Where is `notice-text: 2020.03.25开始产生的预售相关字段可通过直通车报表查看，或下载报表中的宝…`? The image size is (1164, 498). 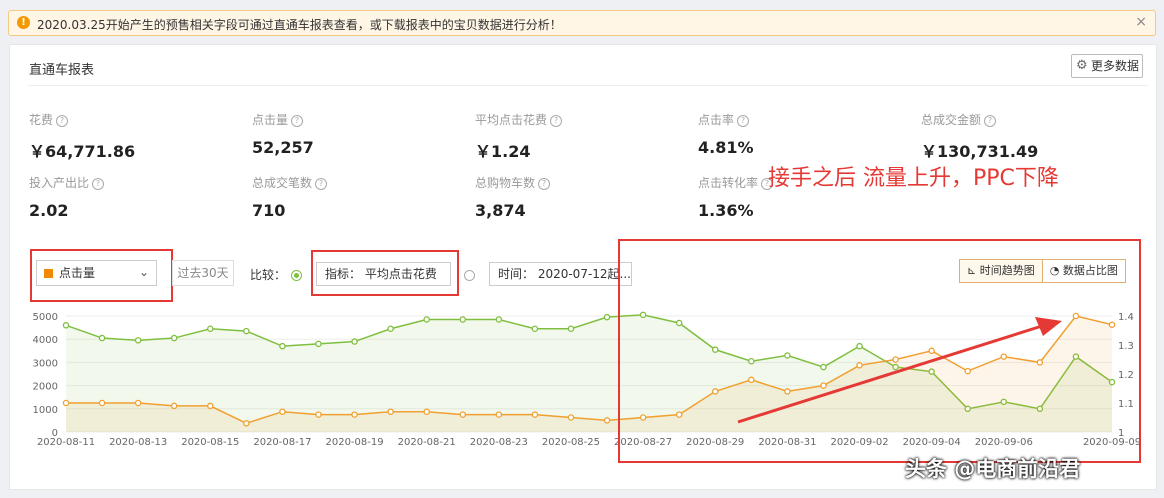
notice-text: 2020.03.25开始产生的预售相关字段可通过直通车报表查看，或下载报表中的宝… is located at coordinates (299, 25).